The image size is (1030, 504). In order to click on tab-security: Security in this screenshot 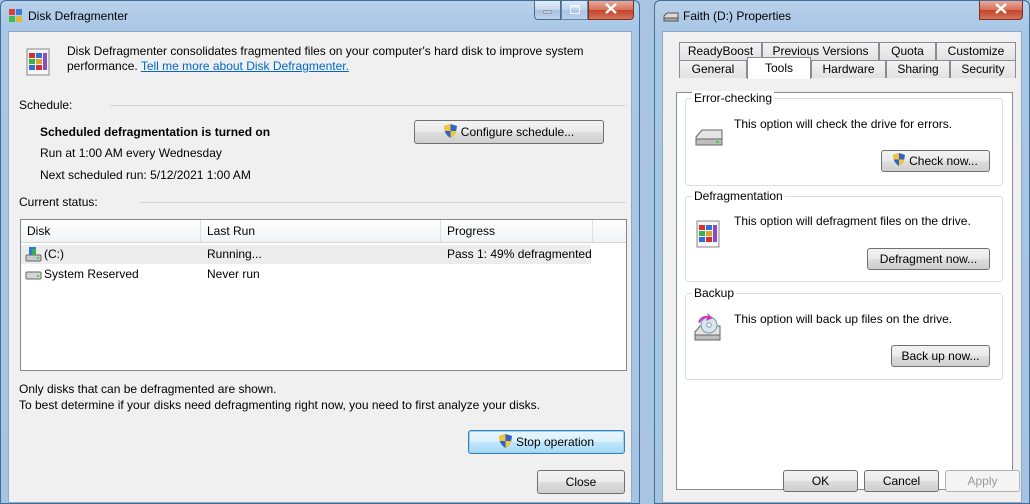, I will do `click(983, 69)`.